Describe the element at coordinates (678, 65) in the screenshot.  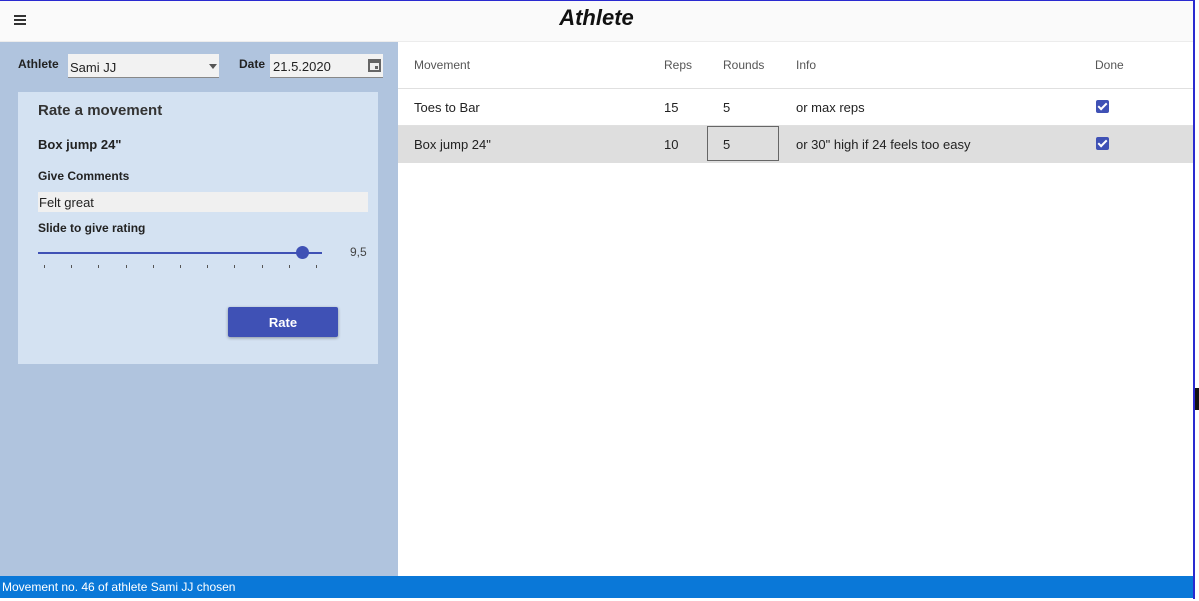
I see `column-header-reps: Reps` at that location.